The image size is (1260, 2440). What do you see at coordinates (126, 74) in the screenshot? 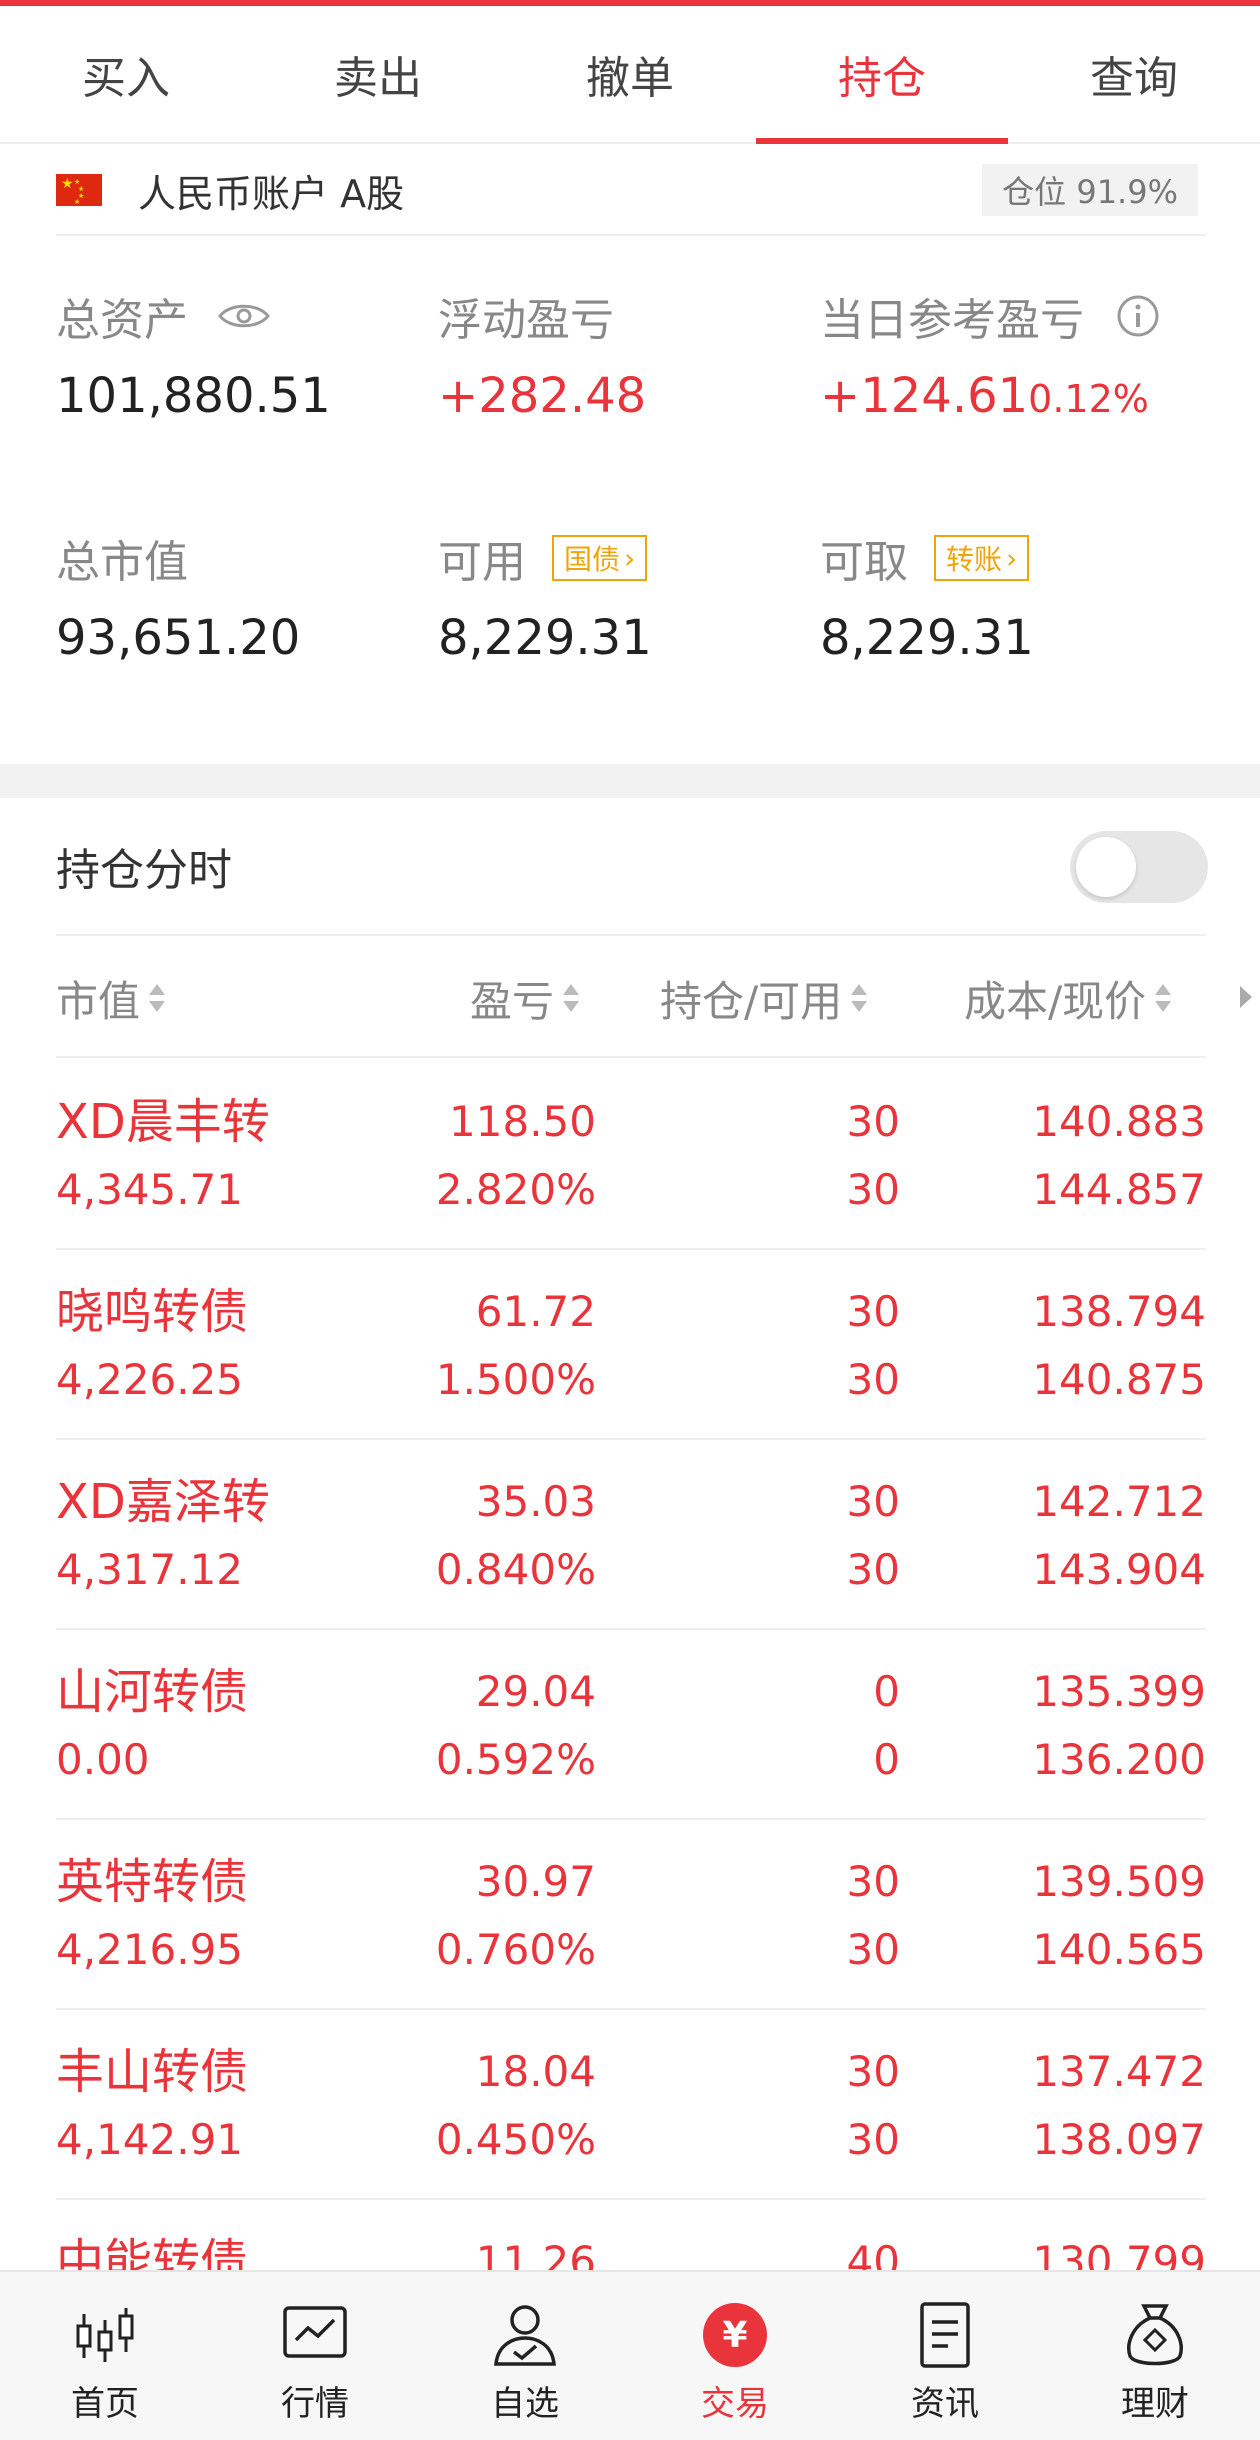
I see `tab-buy: 买入` at bounding box center [126, 74].